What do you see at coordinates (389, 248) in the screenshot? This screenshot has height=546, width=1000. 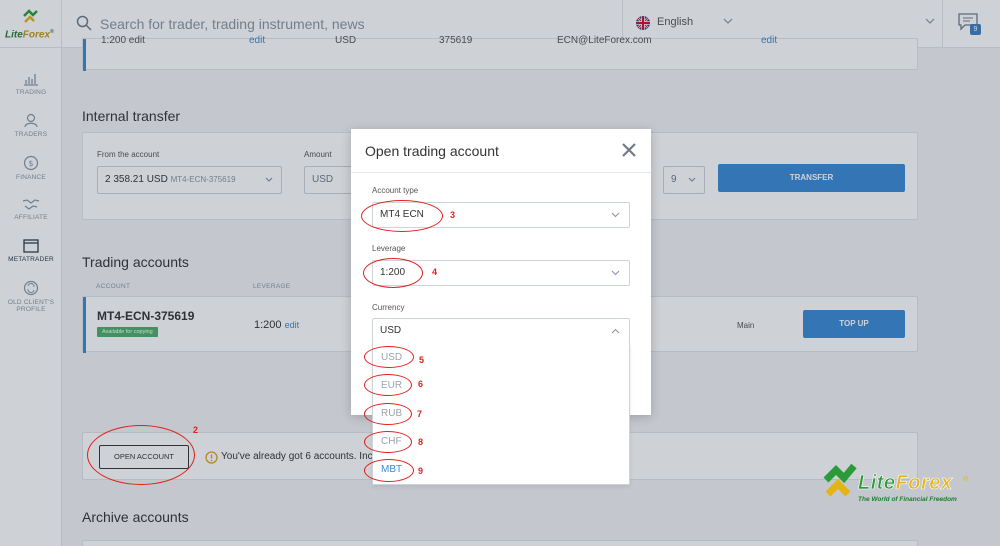 I see `leverage-label: Leverage` at bounding box center [389, 248].